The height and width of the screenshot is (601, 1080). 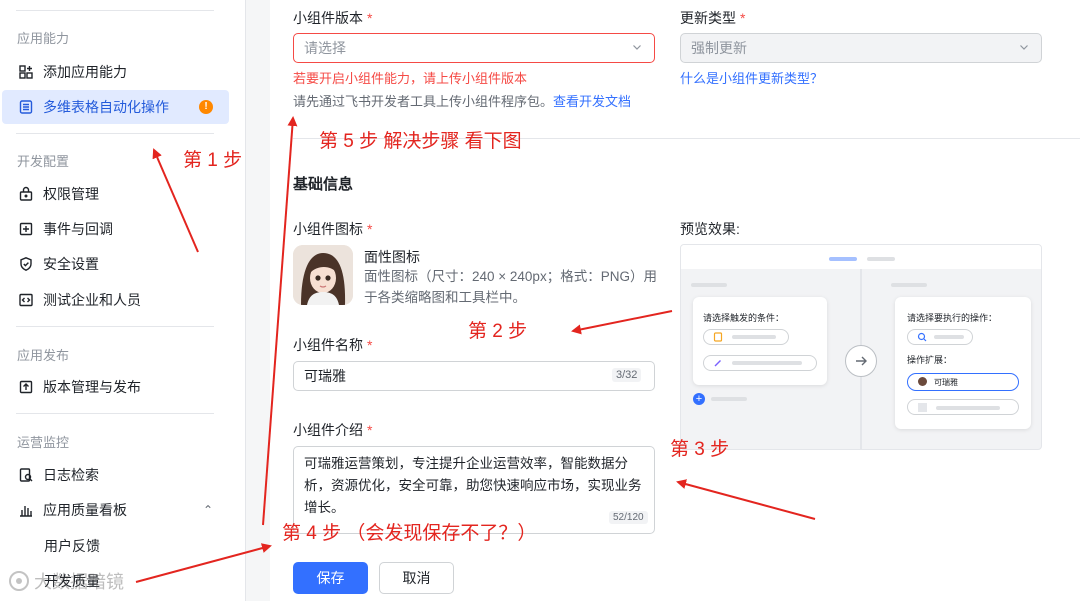 I want to click on section-title-dev-config: 开发配置, so click(x=43, y=161).